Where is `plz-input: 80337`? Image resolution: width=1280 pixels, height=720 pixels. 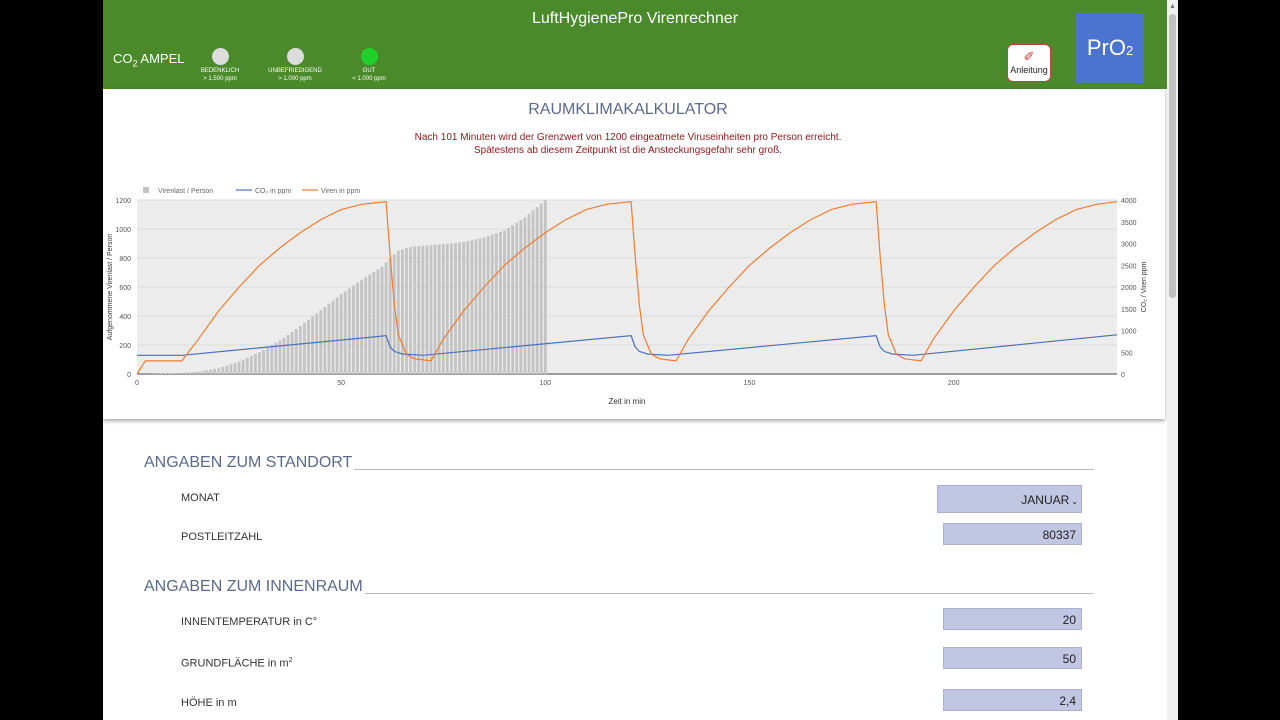 plz-input: 80337 is located at coordinates (1012, 534).